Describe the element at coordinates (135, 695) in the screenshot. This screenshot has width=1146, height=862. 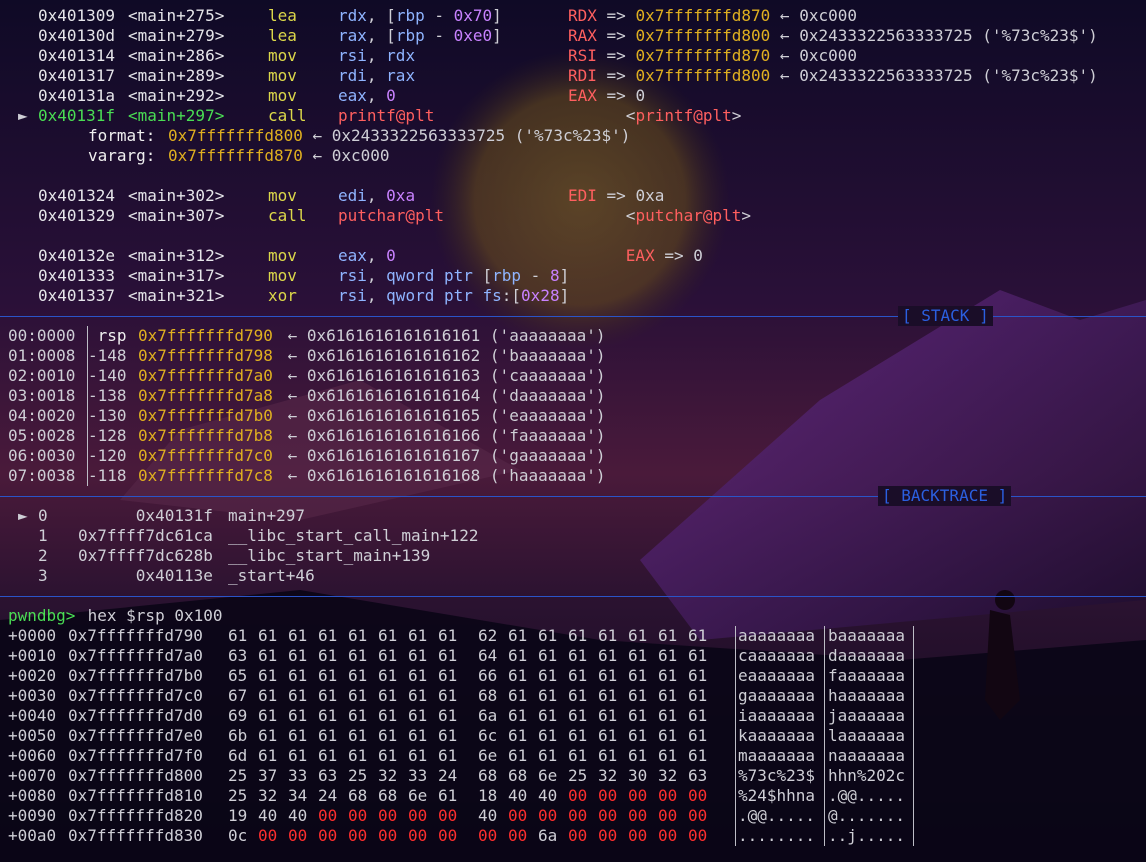
I see `hex-address: 0x7fffffffd7c0` at that location.